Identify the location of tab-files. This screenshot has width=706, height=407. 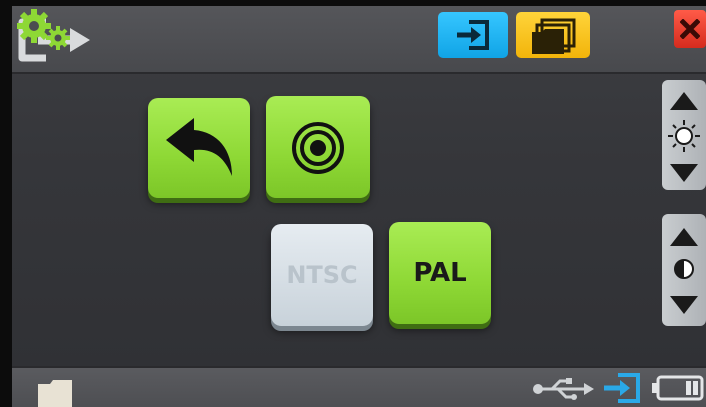
(553, 35).